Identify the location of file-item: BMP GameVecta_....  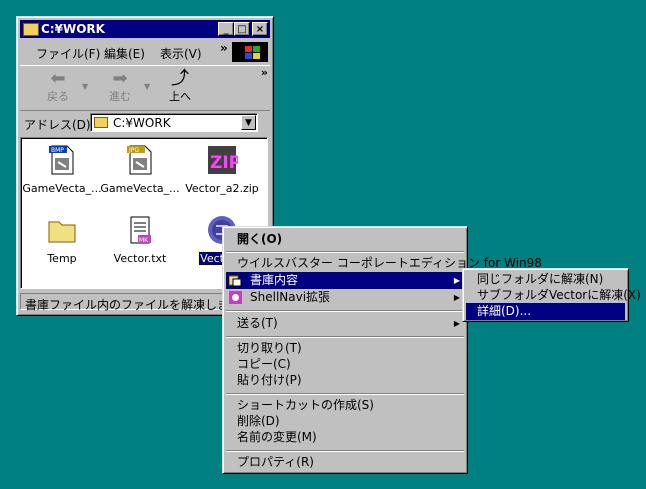
(62, 169).